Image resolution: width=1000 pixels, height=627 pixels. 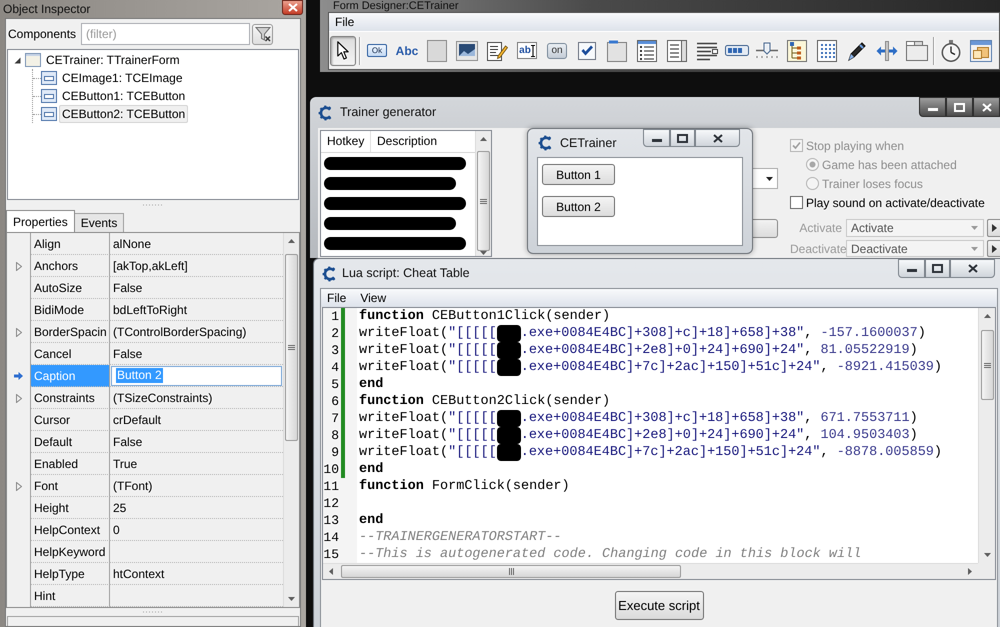 What do you see at coordinates (123, 114) in the screenshot?
I see `tree-item: CEButton2: TCEButton` at bounding box center [123, 114].